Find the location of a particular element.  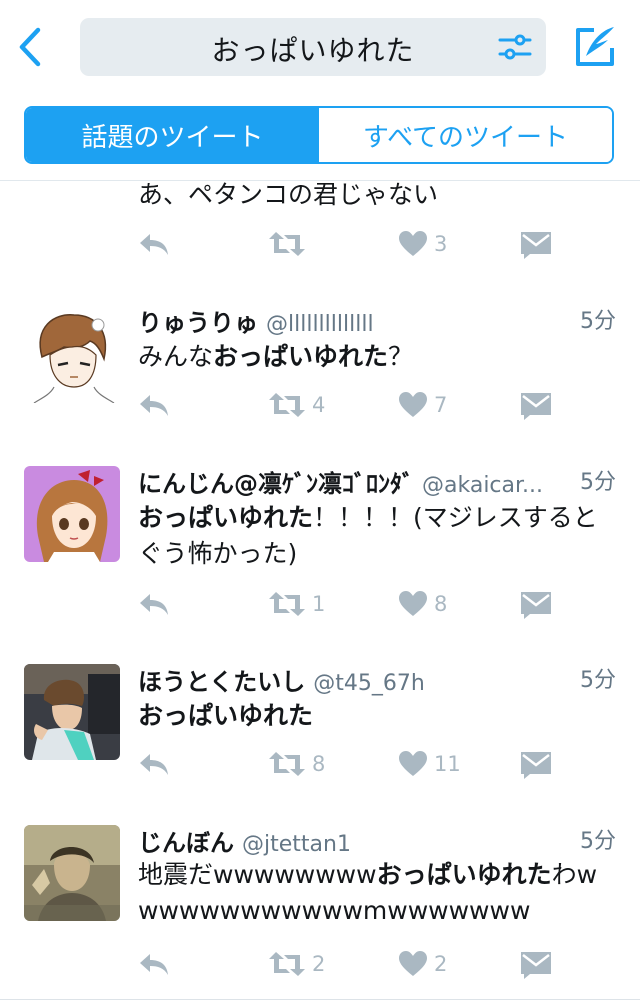

tab-all-tweets: すべてのツイート is located at coordinates (465, 135).